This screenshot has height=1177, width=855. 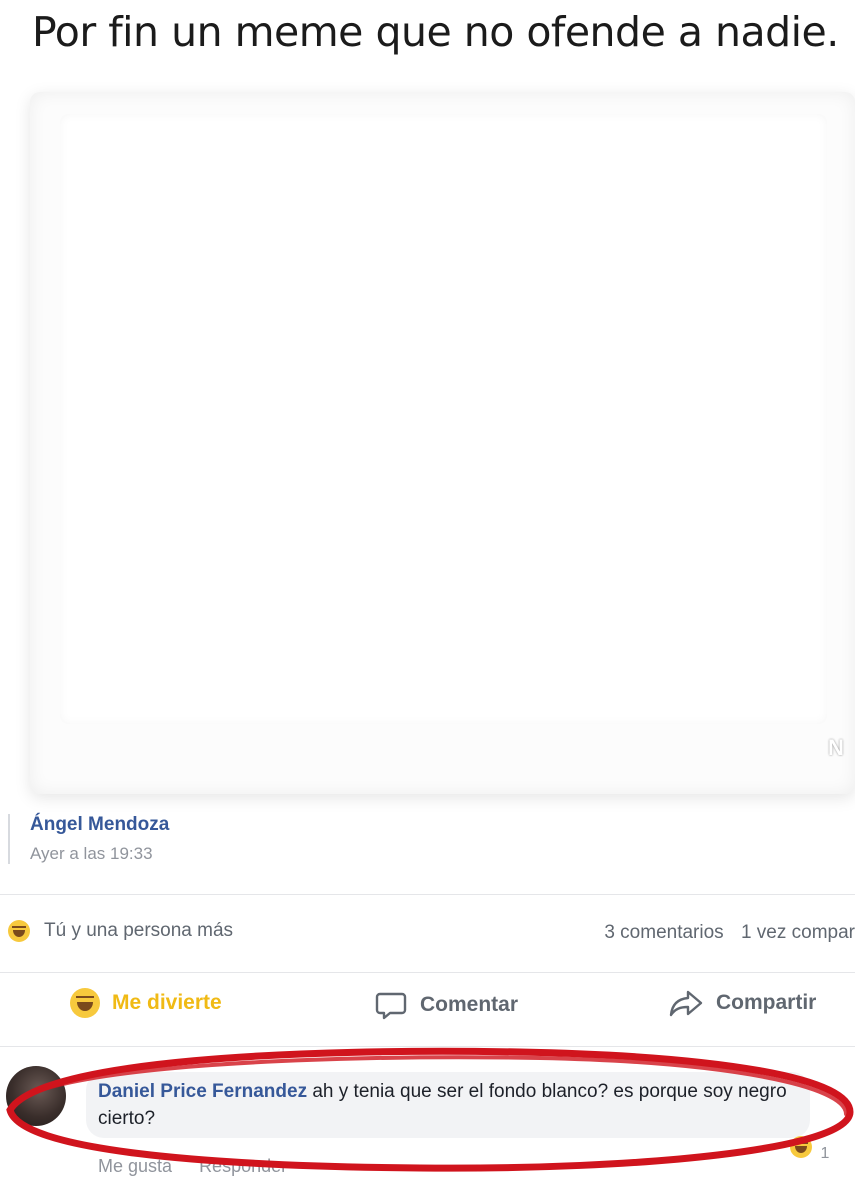 What do you see at coordinates (836, 747) in the screenshot?
I see `watermark-text: N` at bounding box center [836, 747].